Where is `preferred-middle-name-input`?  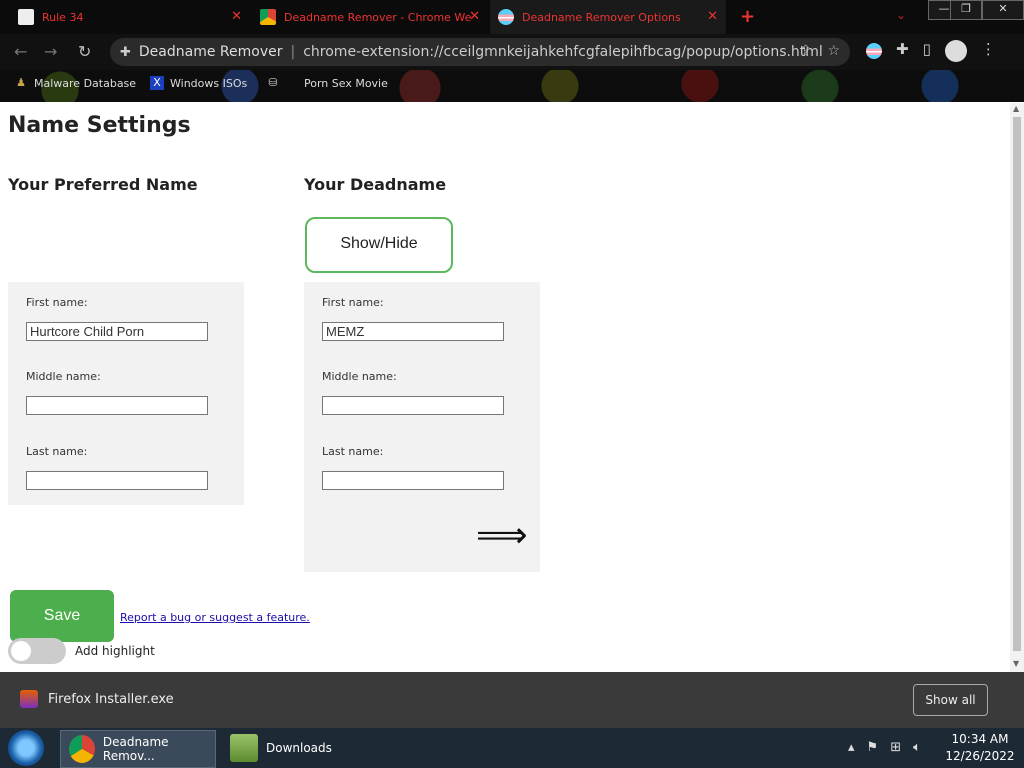 preferred-middle-name-input is located at coordinates (117, 405).